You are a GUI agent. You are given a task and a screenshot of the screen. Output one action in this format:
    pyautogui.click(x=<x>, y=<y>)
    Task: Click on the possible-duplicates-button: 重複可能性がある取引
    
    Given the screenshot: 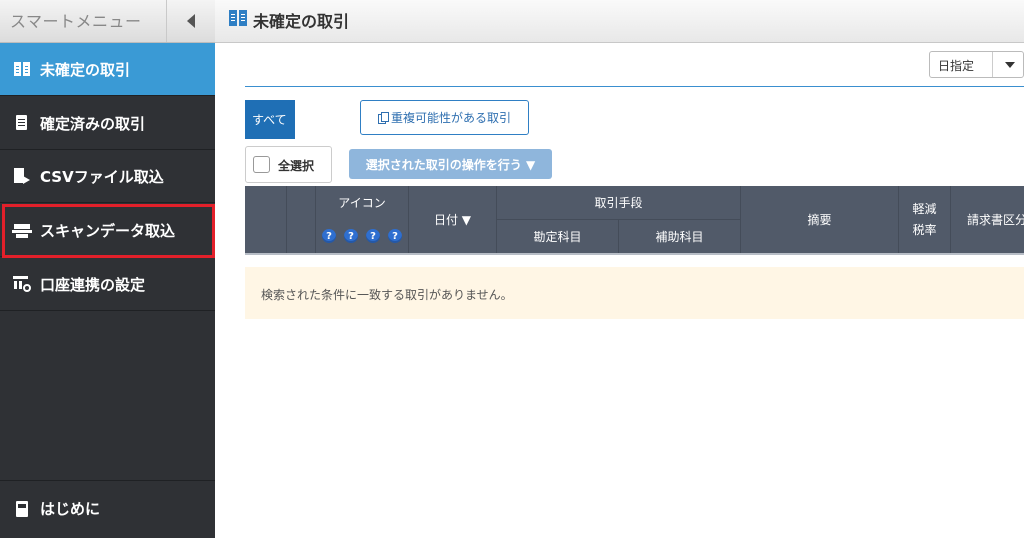 What is the action you would take?
    pyautogui.click(x=444, y=117)
    